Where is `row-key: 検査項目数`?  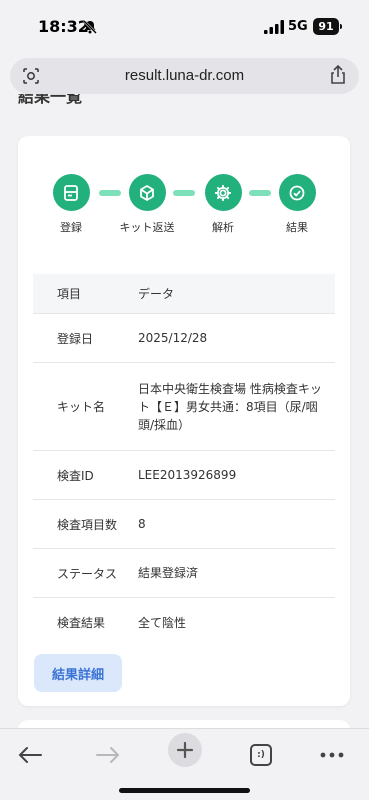
row-key: 検査項目数 is located at coordinates (87, 524).